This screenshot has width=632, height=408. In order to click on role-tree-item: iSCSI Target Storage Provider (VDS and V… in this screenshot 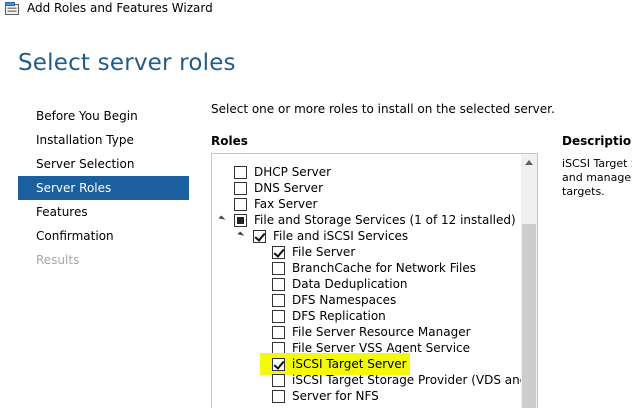, I will do `click(374, 380)`.